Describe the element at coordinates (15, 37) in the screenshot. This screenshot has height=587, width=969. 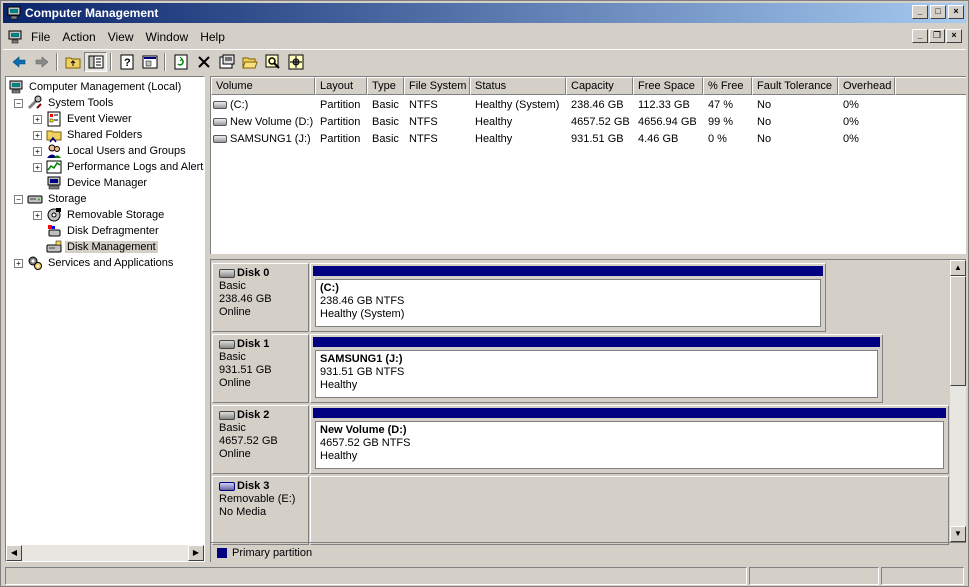
I see `child-window-system-icon` at that location.